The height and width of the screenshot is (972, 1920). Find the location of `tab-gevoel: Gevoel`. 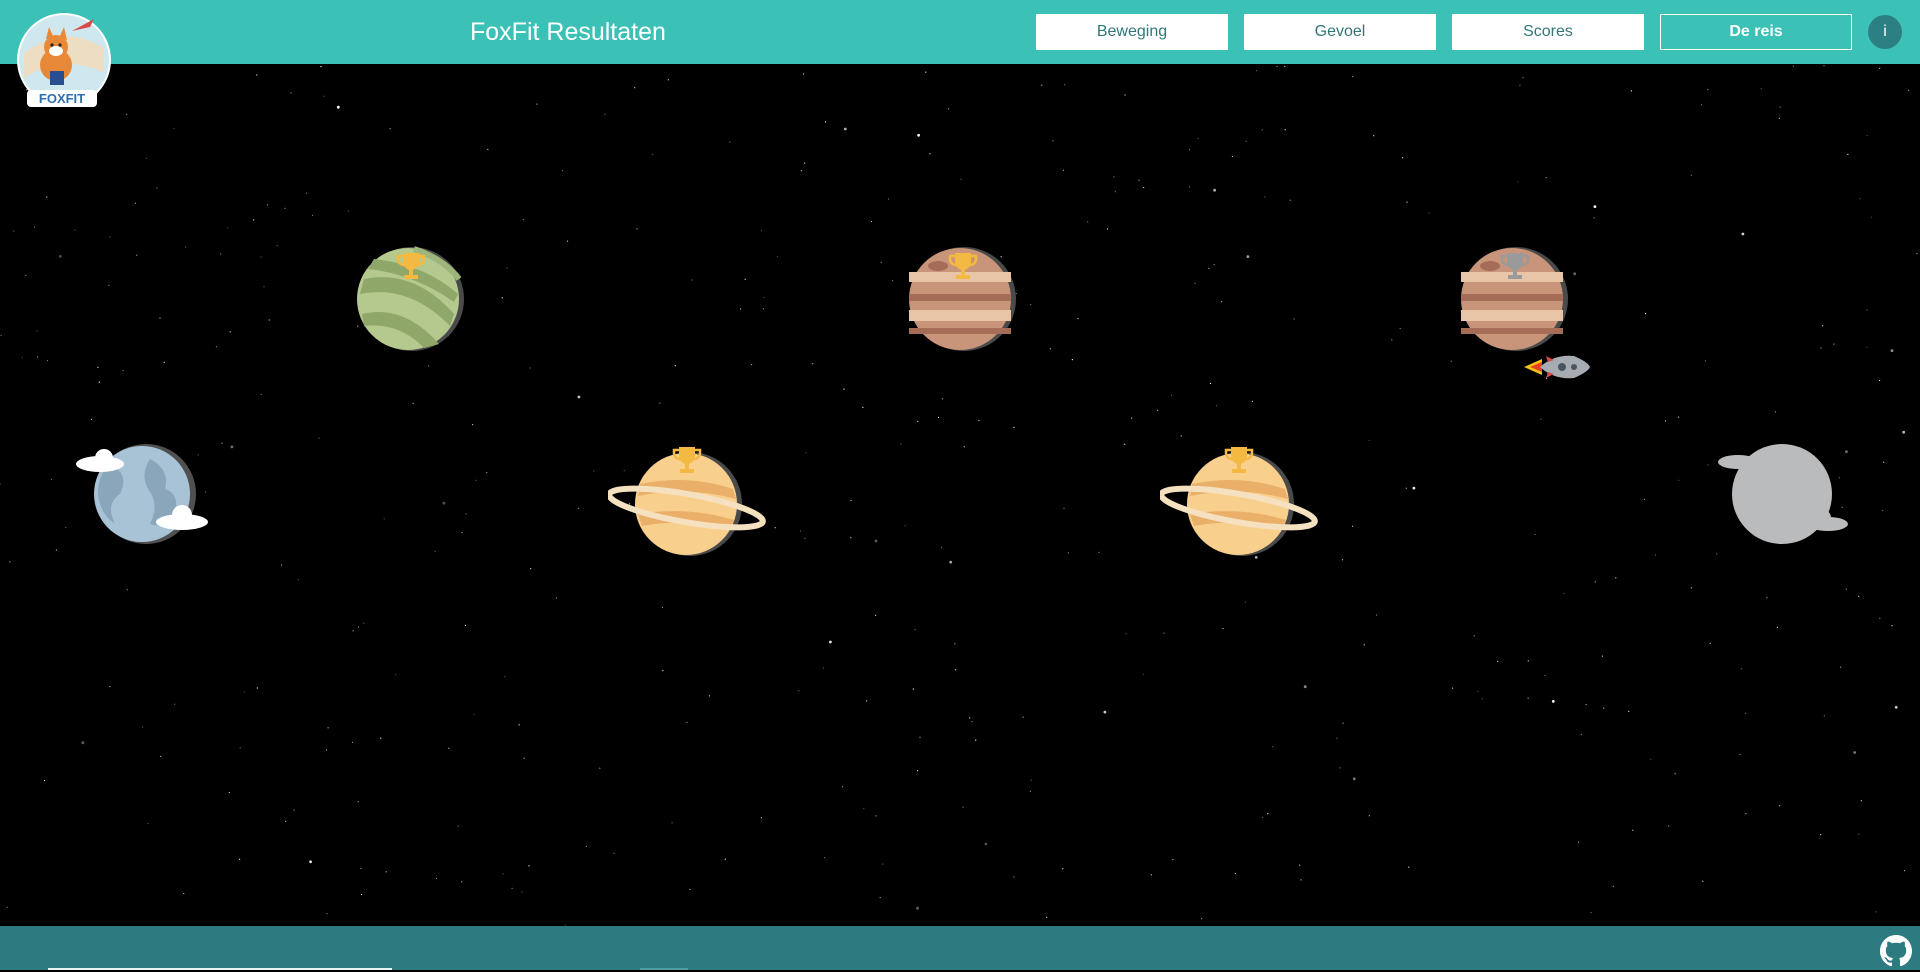

tab-gevoel: Gevoel is located at coordinates (1340, 32).